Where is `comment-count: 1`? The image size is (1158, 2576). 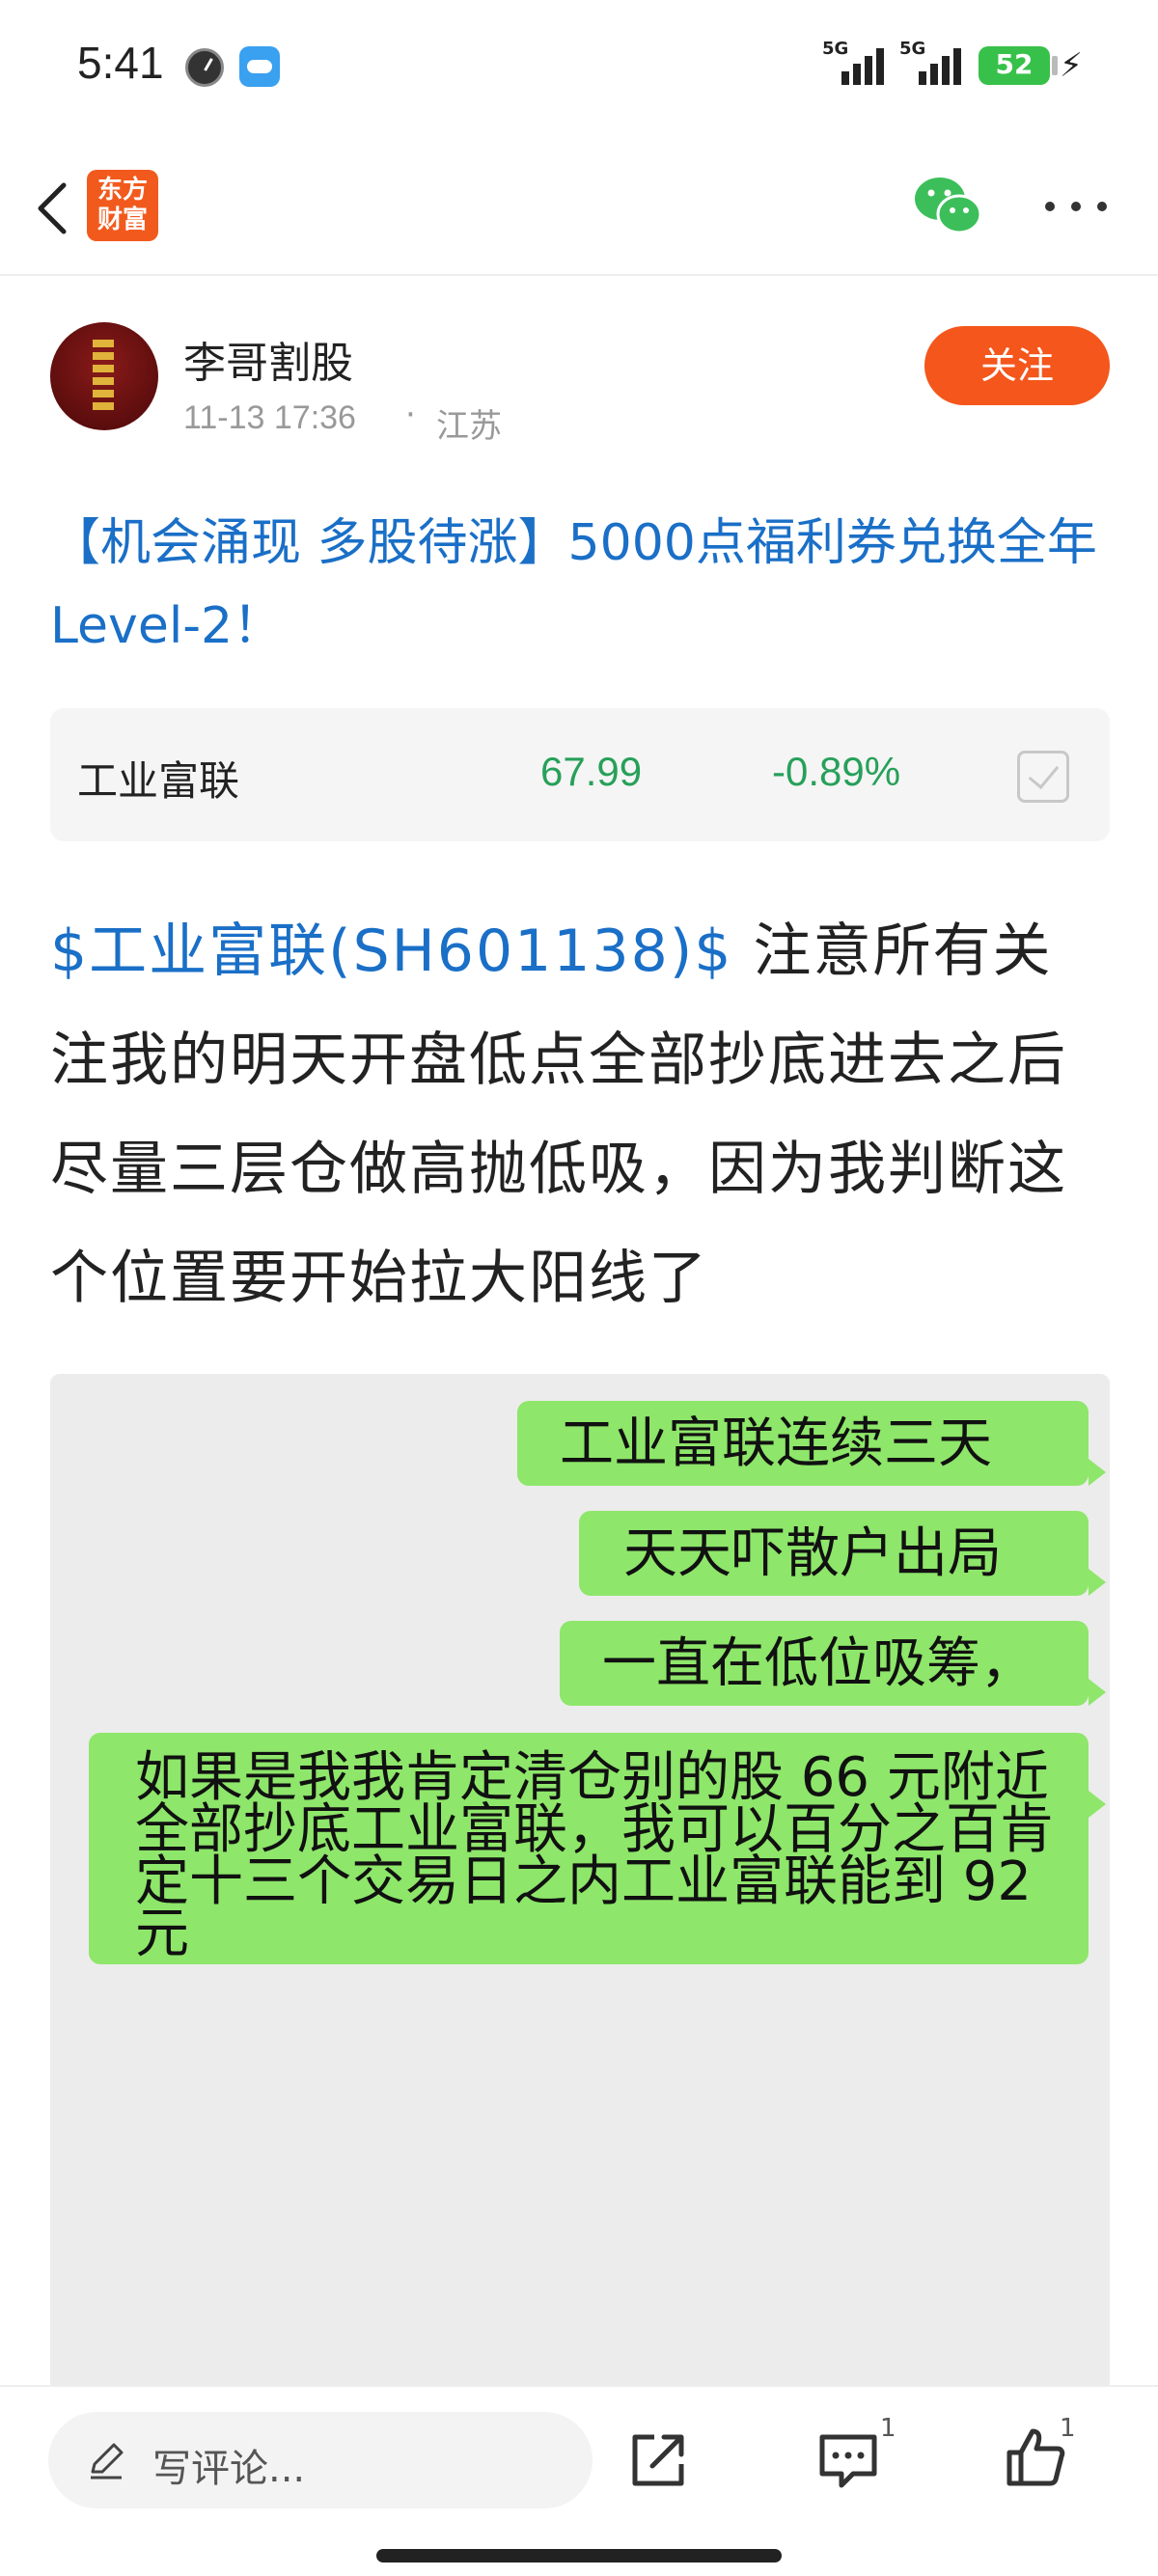 comment-count: 1 is located at coordinates (888, 2429).